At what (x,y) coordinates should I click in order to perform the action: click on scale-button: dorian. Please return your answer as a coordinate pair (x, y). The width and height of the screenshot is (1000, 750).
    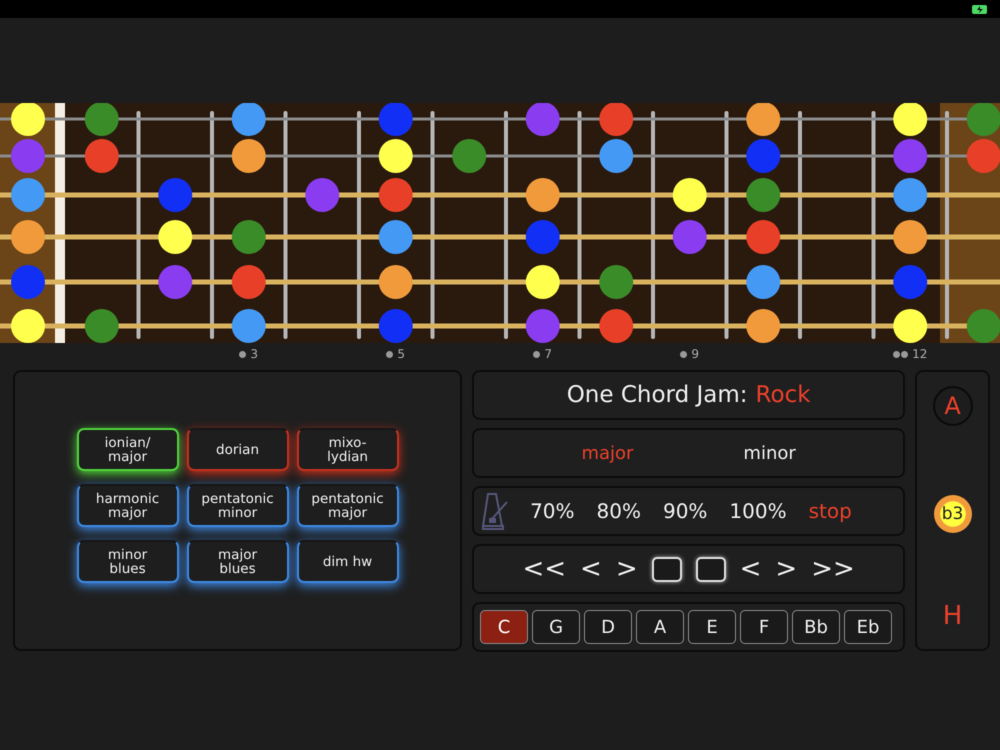
    Looking at the image, I should click on (237, 449).